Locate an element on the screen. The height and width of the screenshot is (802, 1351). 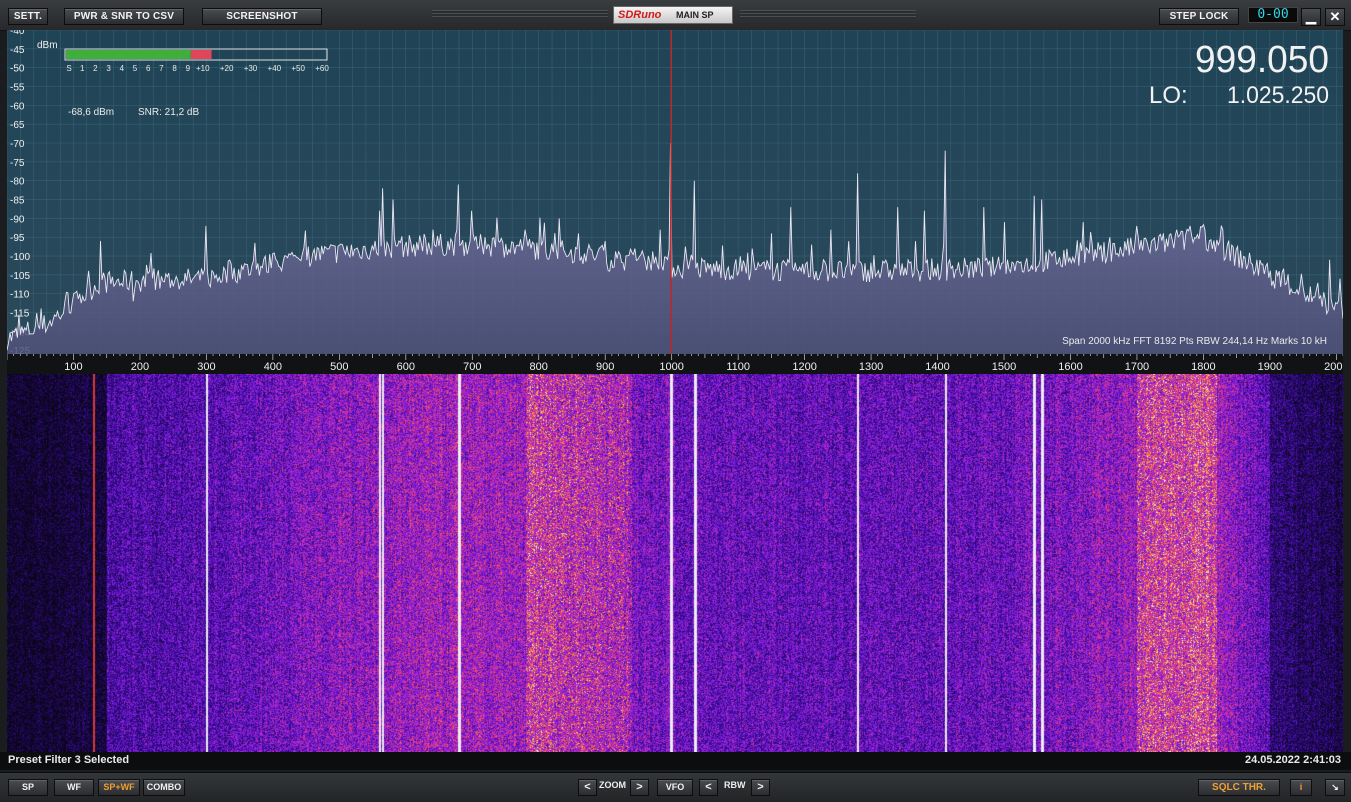
y-tick-label: -70 is located at coordinates (17, 144).